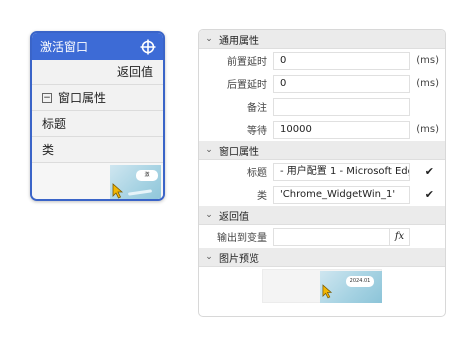  Describe the element at coordinates (239, 41) in the screenshot. I see `section-general-label: 通用属性` at that location.